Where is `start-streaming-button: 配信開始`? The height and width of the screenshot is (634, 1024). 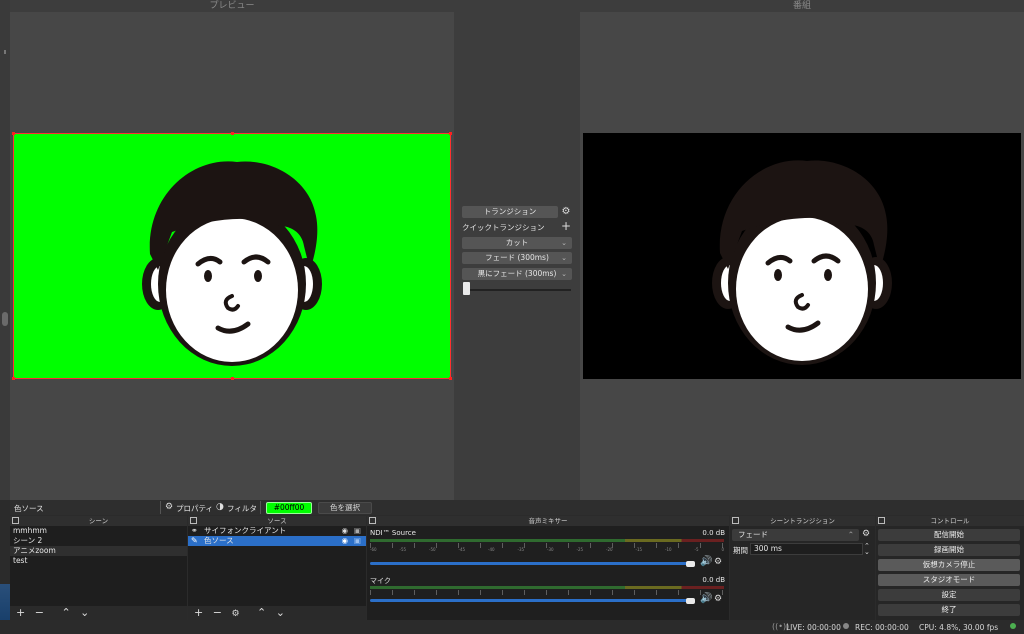 start-streaming-button: 配信開始 is located at coordinates (949, 535).